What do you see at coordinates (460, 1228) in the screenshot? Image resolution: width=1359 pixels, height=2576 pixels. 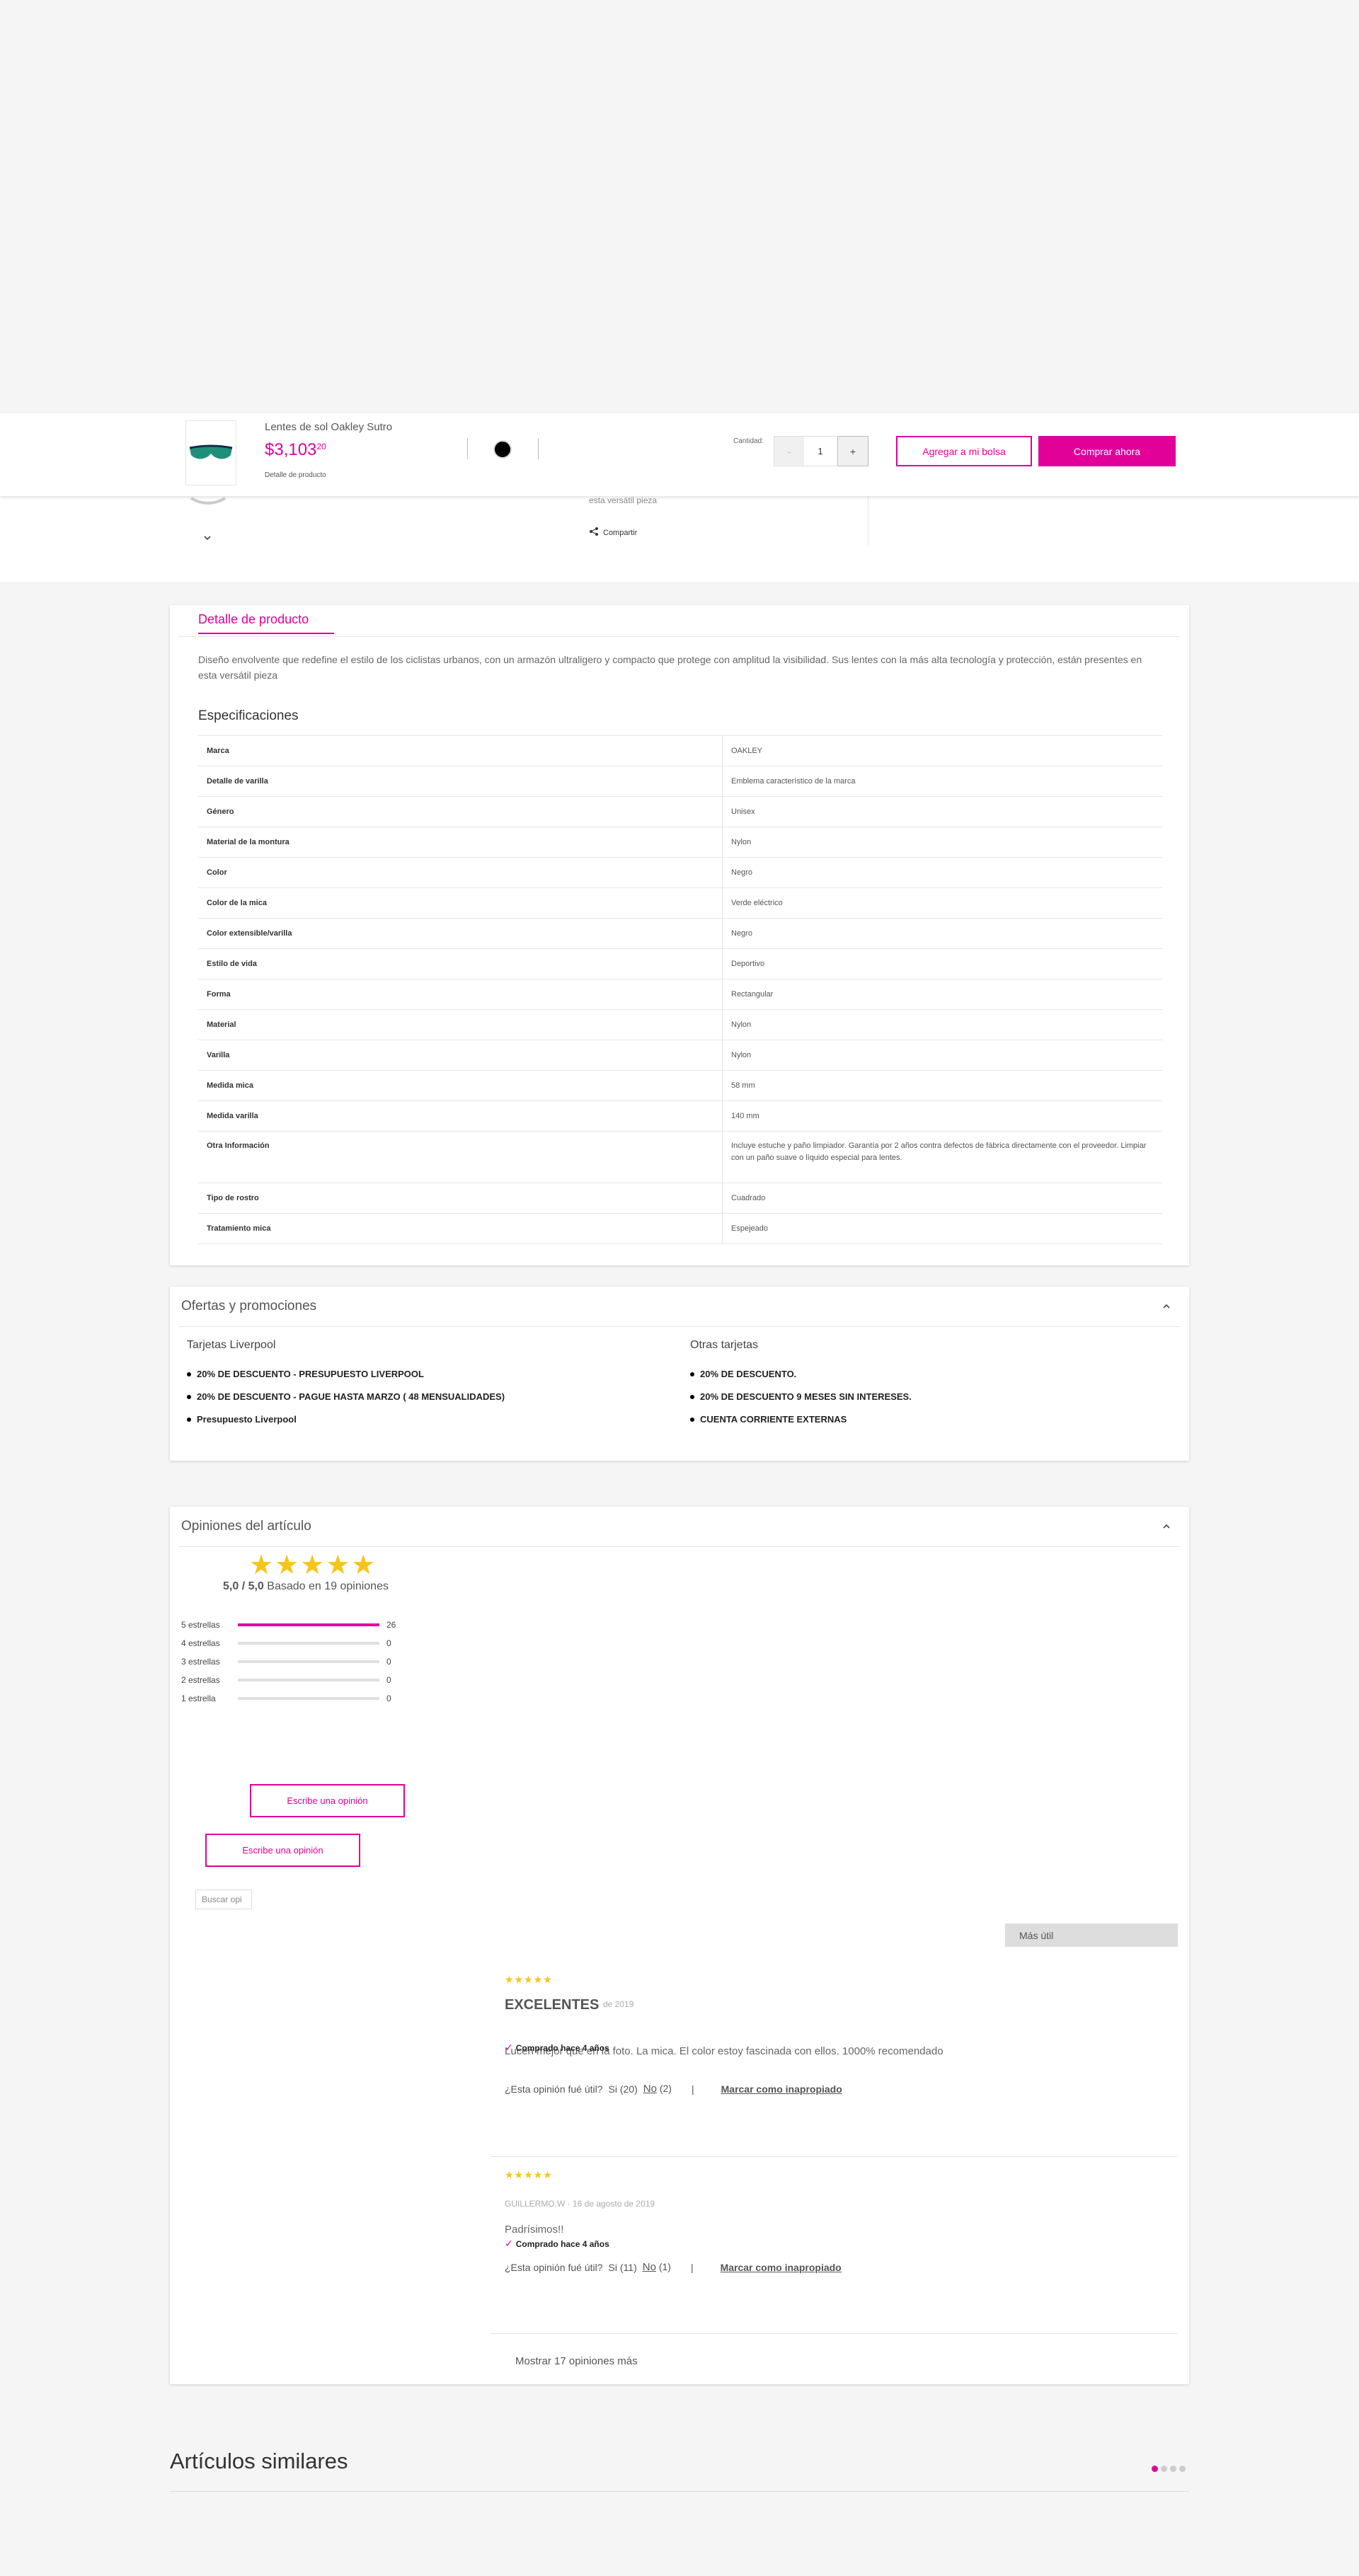 I see `spec-key: Tratamiento mica` at bounding box center [460, 1228].